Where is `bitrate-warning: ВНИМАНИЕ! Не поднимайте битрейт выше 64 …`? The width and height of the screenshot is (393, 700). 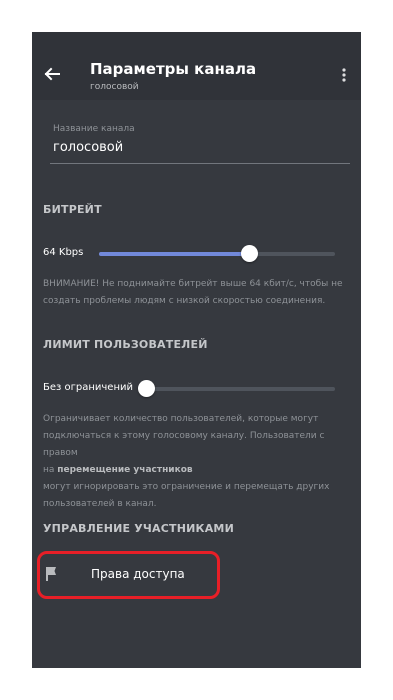
bitrate-warning: ВНИМАНИЕ! Не поднимайте битрейт выше 64 … is located at coordinates (193, 292).